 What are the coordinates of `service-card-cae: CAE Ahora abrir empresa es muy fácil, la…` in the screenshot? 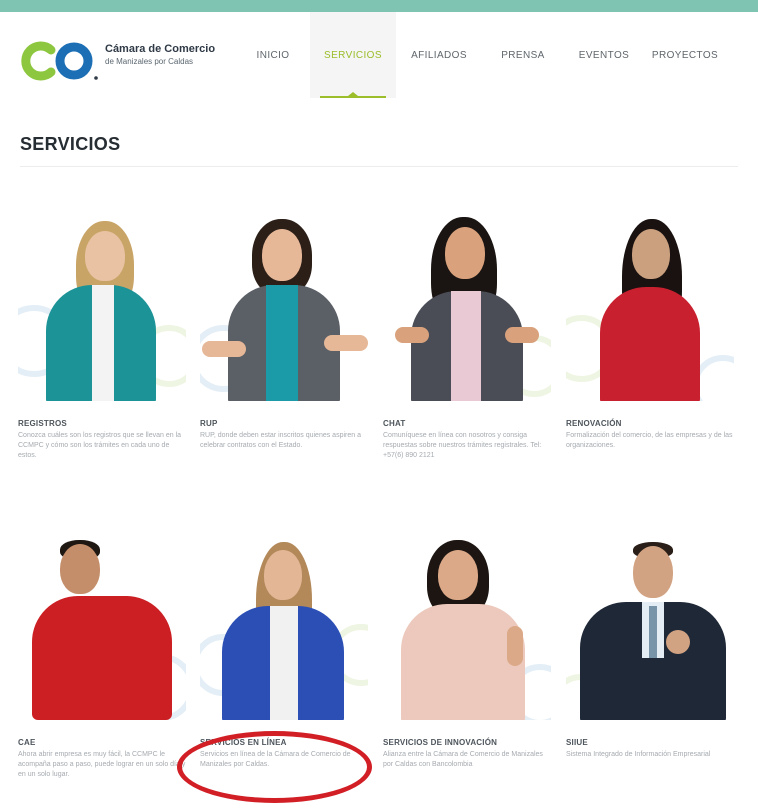 It's located at (102, 657).